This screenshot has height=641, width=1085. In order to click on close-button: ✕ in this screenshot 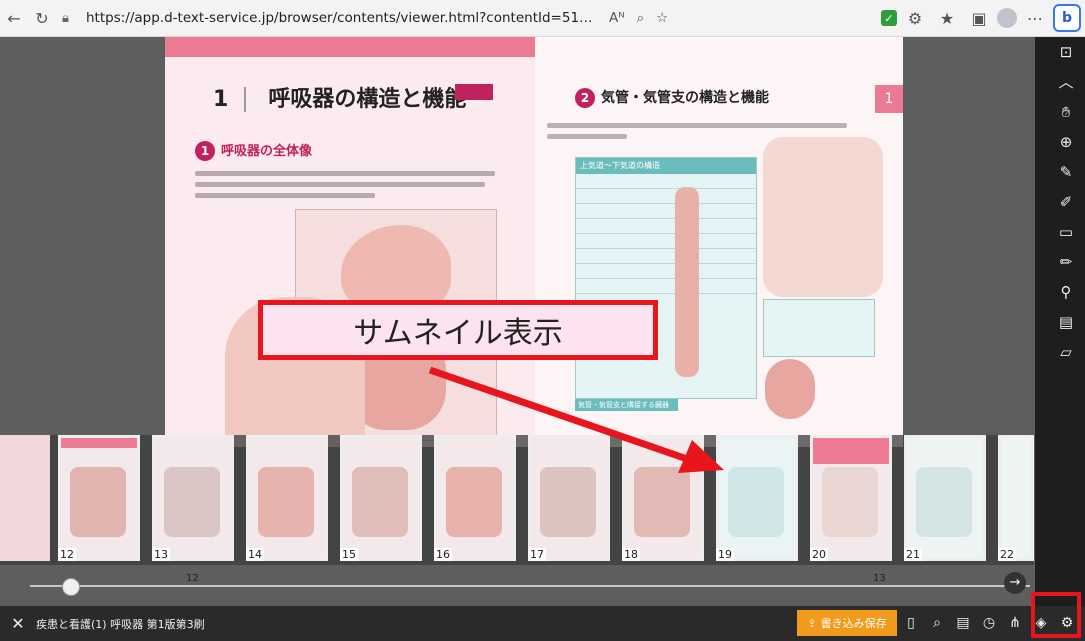, I will do `click(18, 623)`.